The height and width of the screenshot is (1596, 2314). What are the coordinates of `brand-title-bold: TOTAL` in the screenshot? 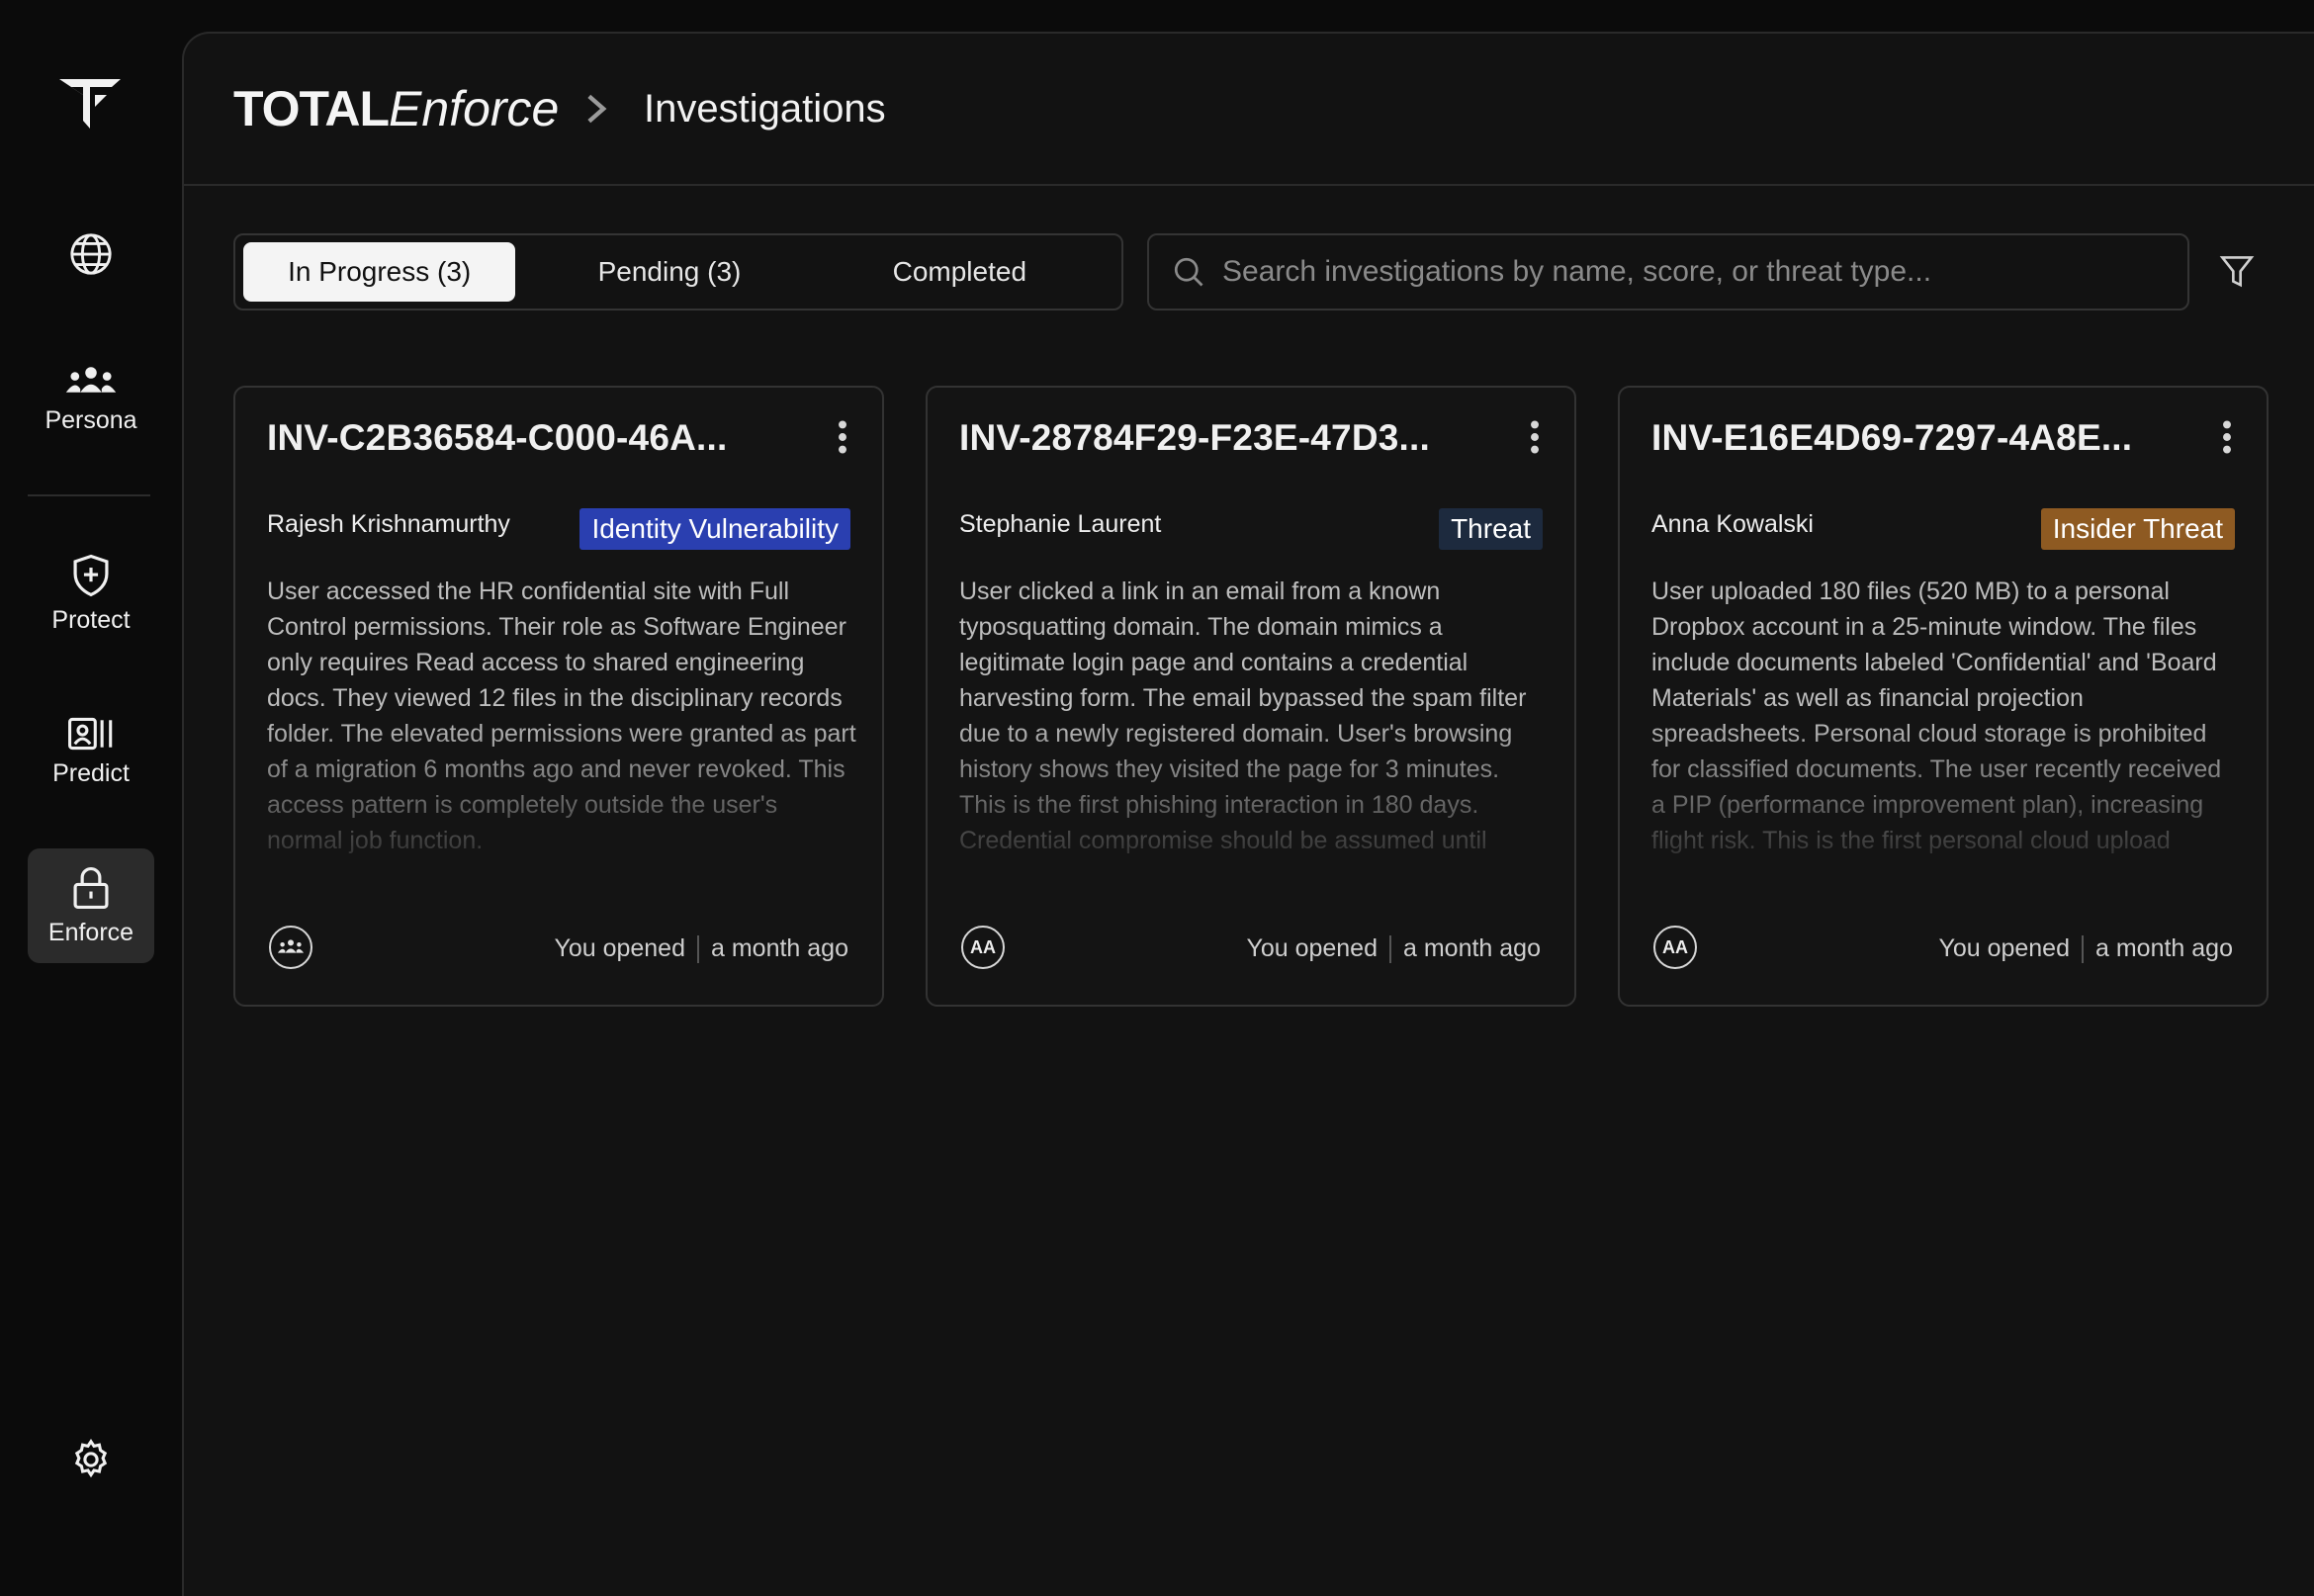 It's located at (311, 108).